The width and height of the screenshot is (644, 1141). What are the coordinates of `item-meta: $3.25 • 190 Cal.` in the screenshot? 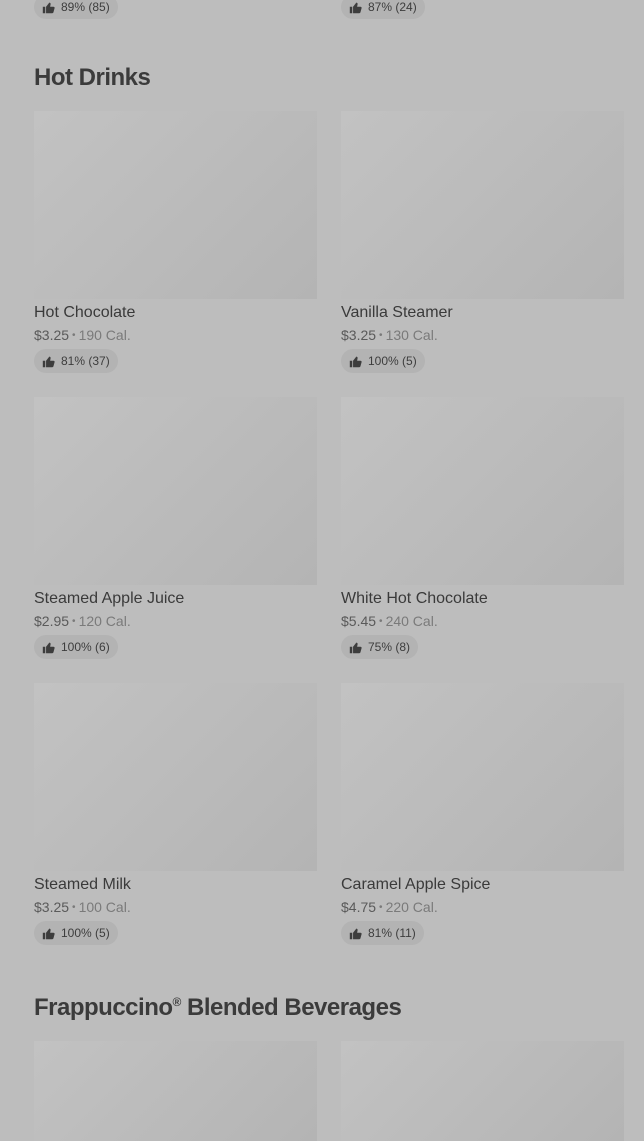 It's located at (175, 335).